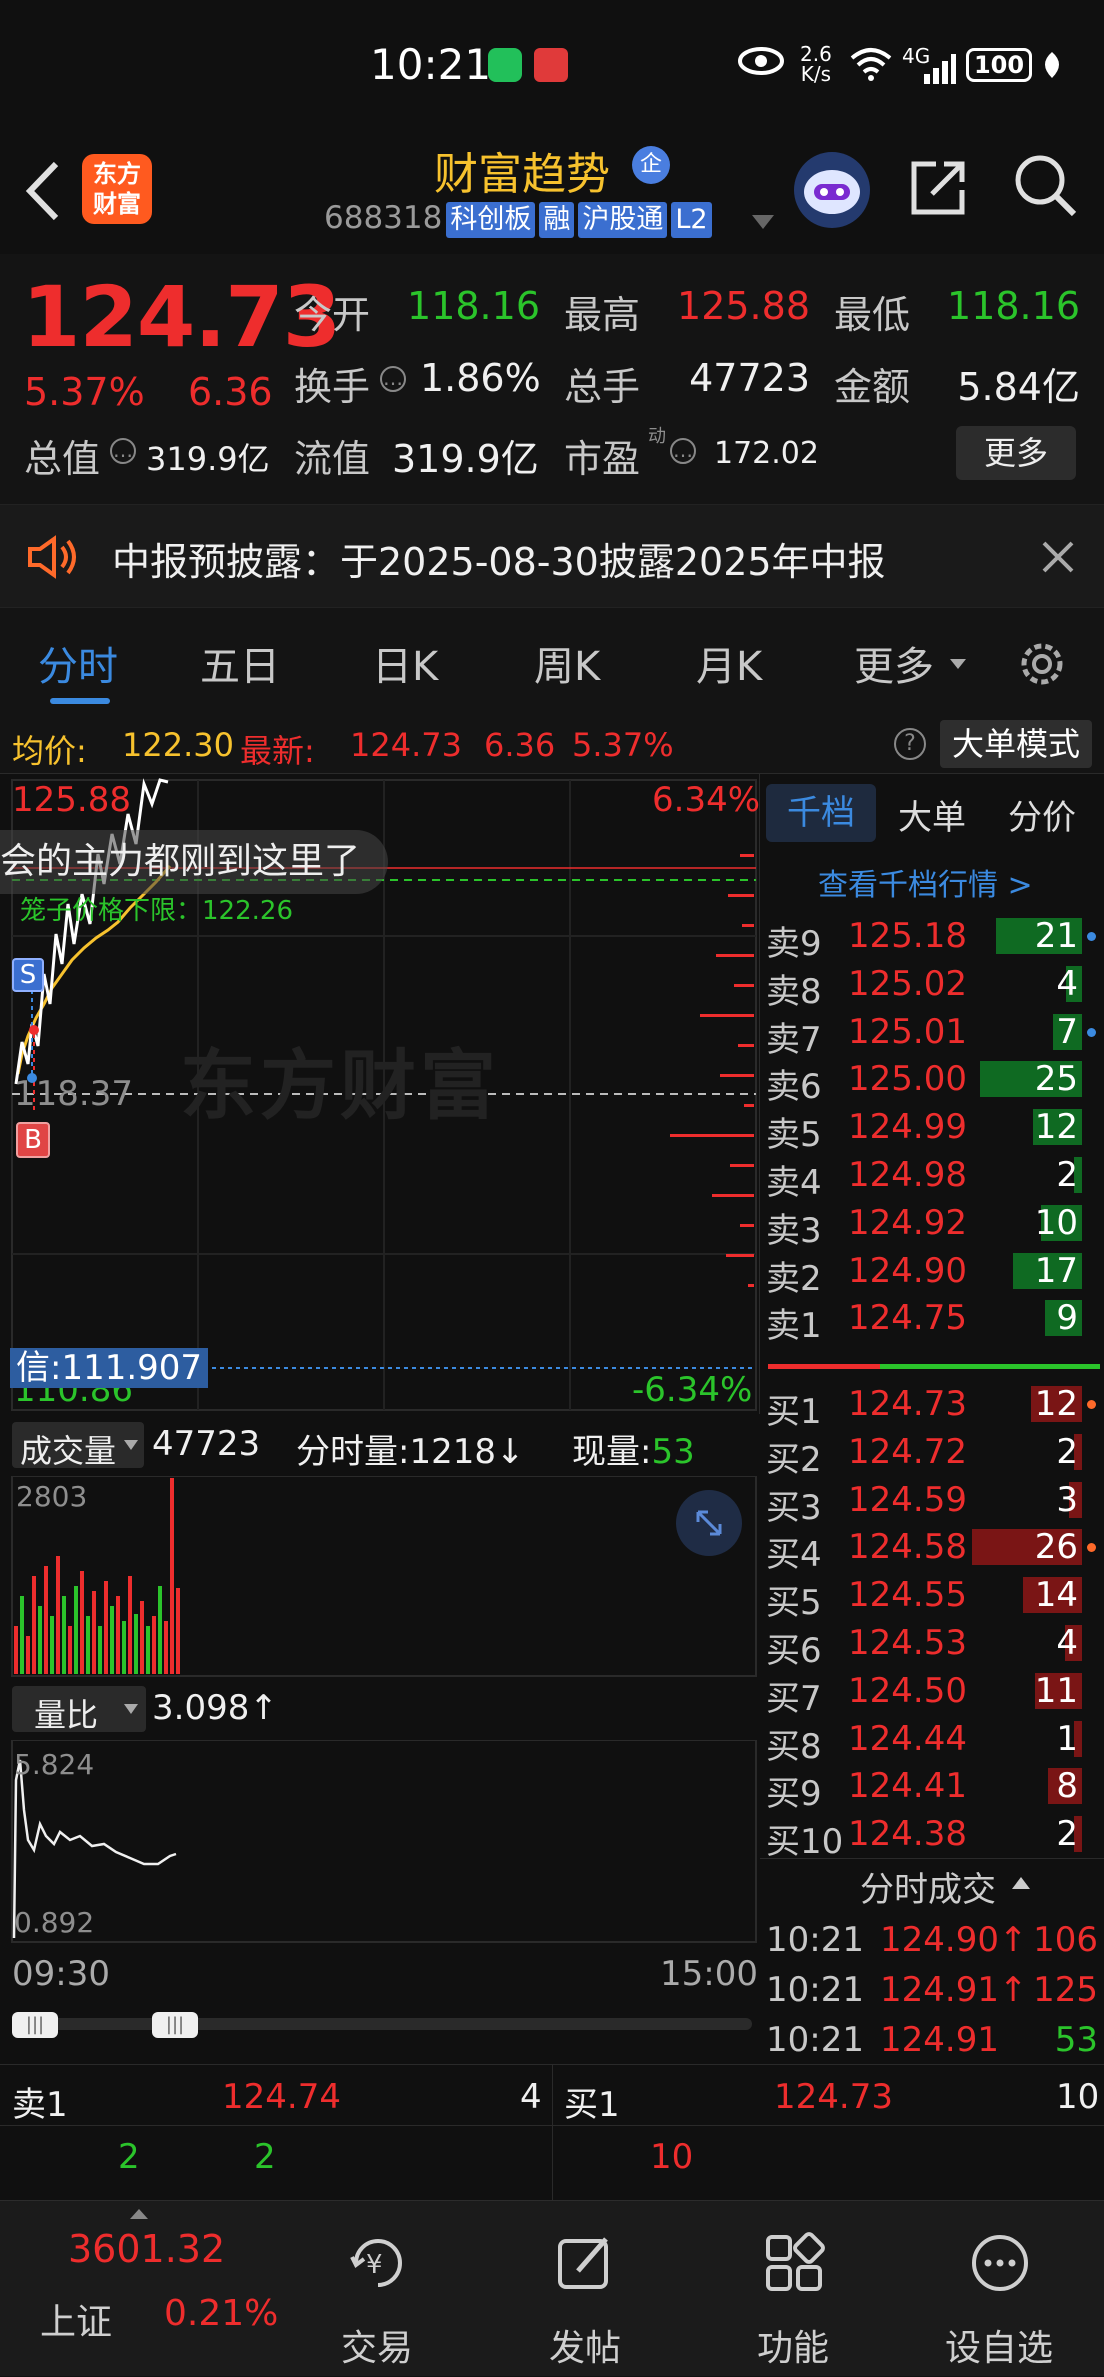 The image size is (1104, 2377). Describe the element at coordinates (567, 663) in the screenshot. I see `tab-weekly-k: 周K` at that location.